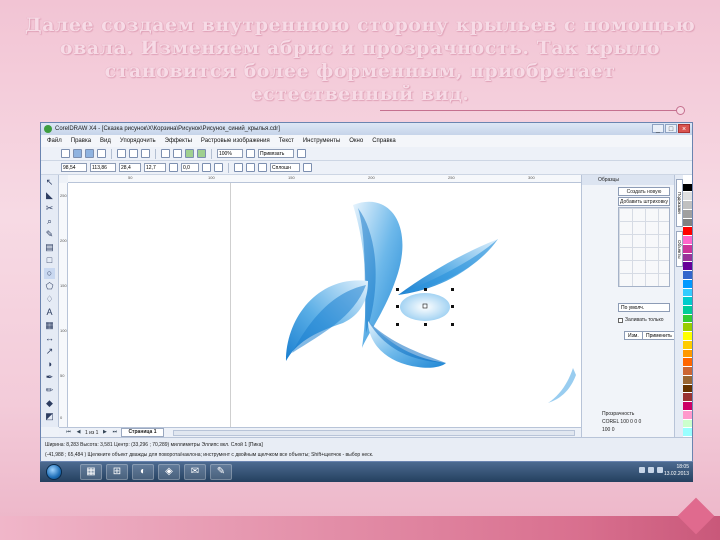 Image resolution: width=720 pixels, height=540 pixels. I want to click on menu-window: Окно, so click(356, 141).